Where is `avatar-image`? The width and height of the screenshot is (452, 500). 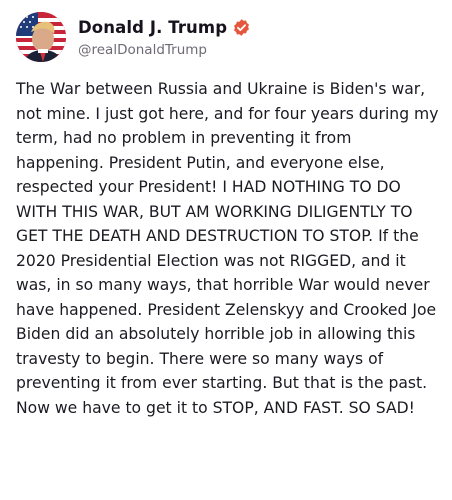 avatar-image is located at coordinates (41, 37).